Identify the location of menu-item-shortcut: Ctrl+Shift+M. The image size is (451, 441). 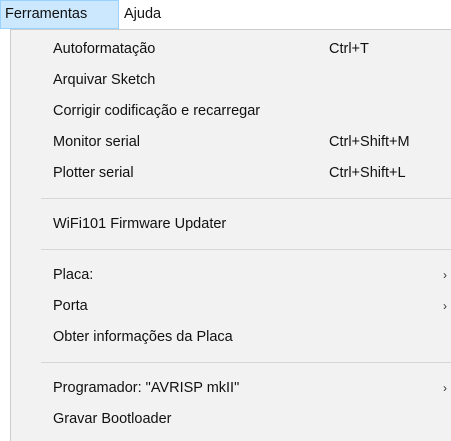
(369, 142).